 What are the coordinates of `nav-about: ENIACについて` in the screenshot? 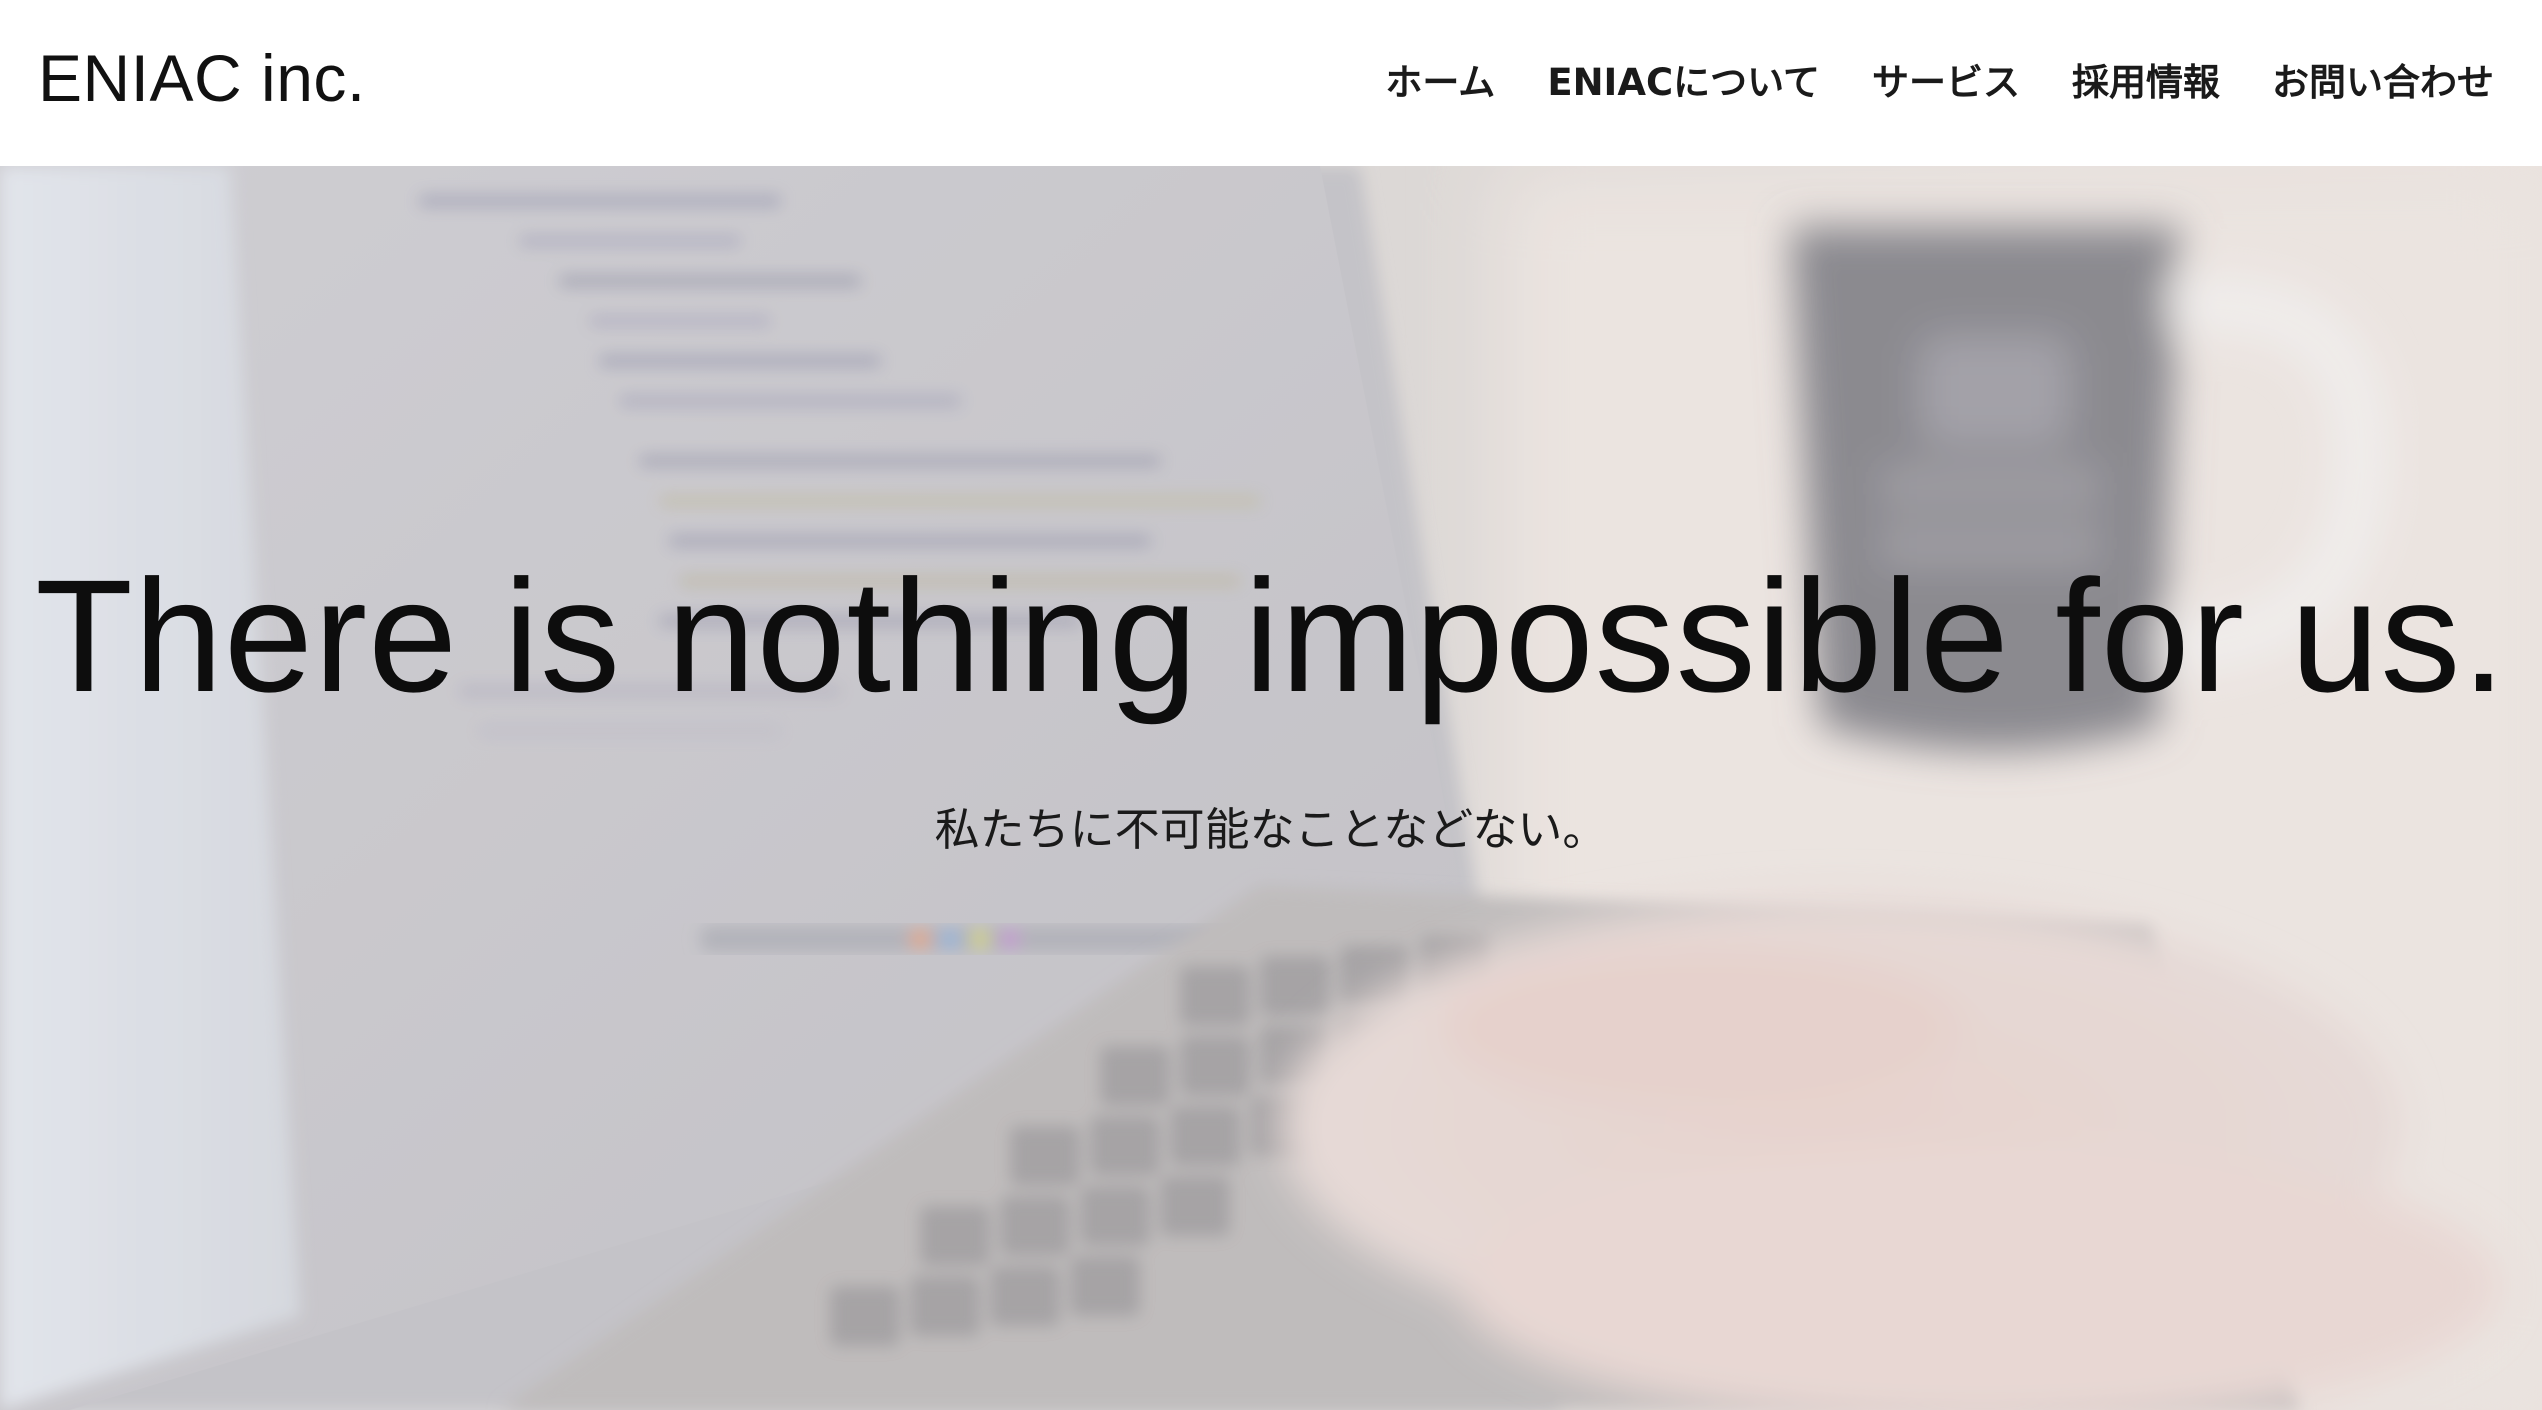 It's located at (1683, 79).